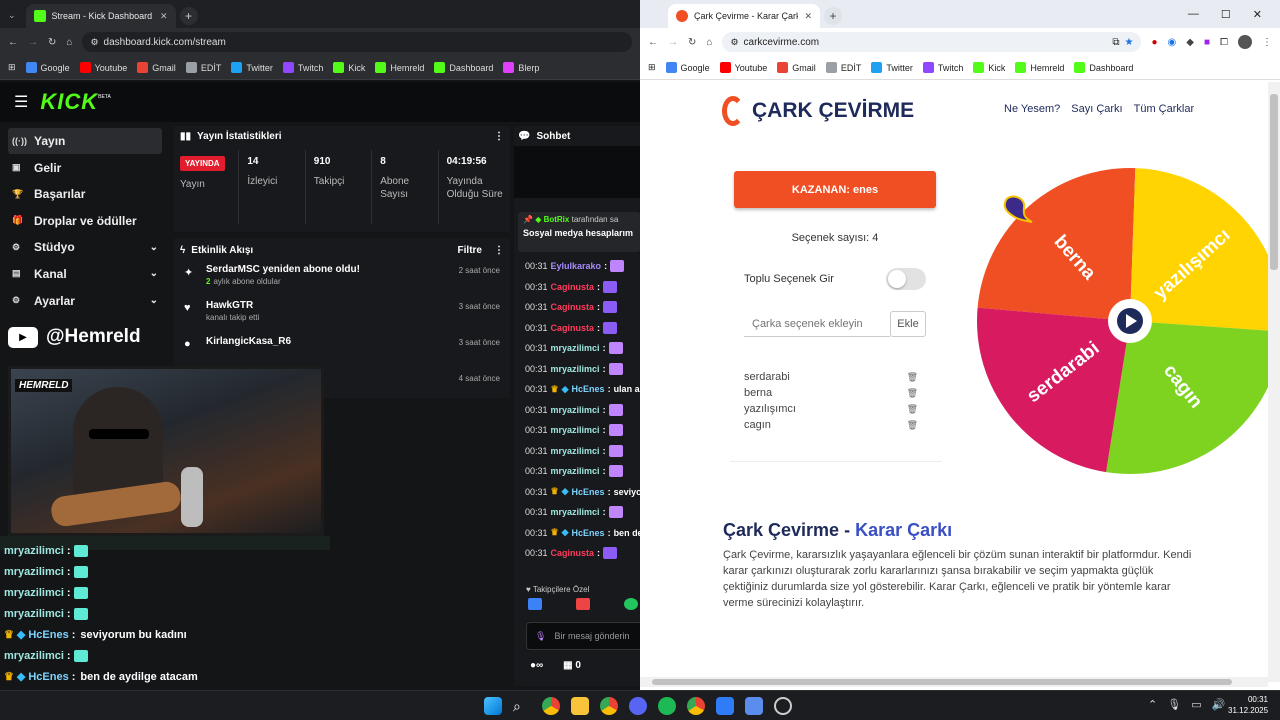  Describe the element at coordinates (1248, 705) in the screenshot. I see `clock: 00:31 31.12.2025` at that location.